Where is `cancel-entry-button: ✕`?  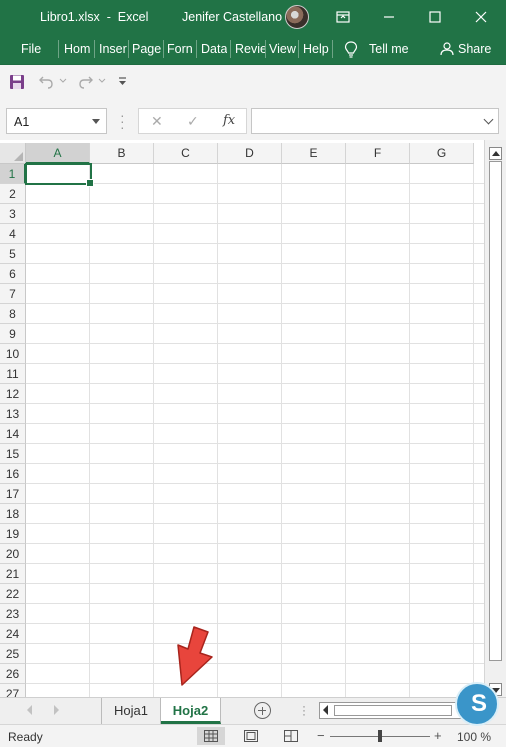 cancel-entry-button: ✕ is located at coordinates (157, 121).